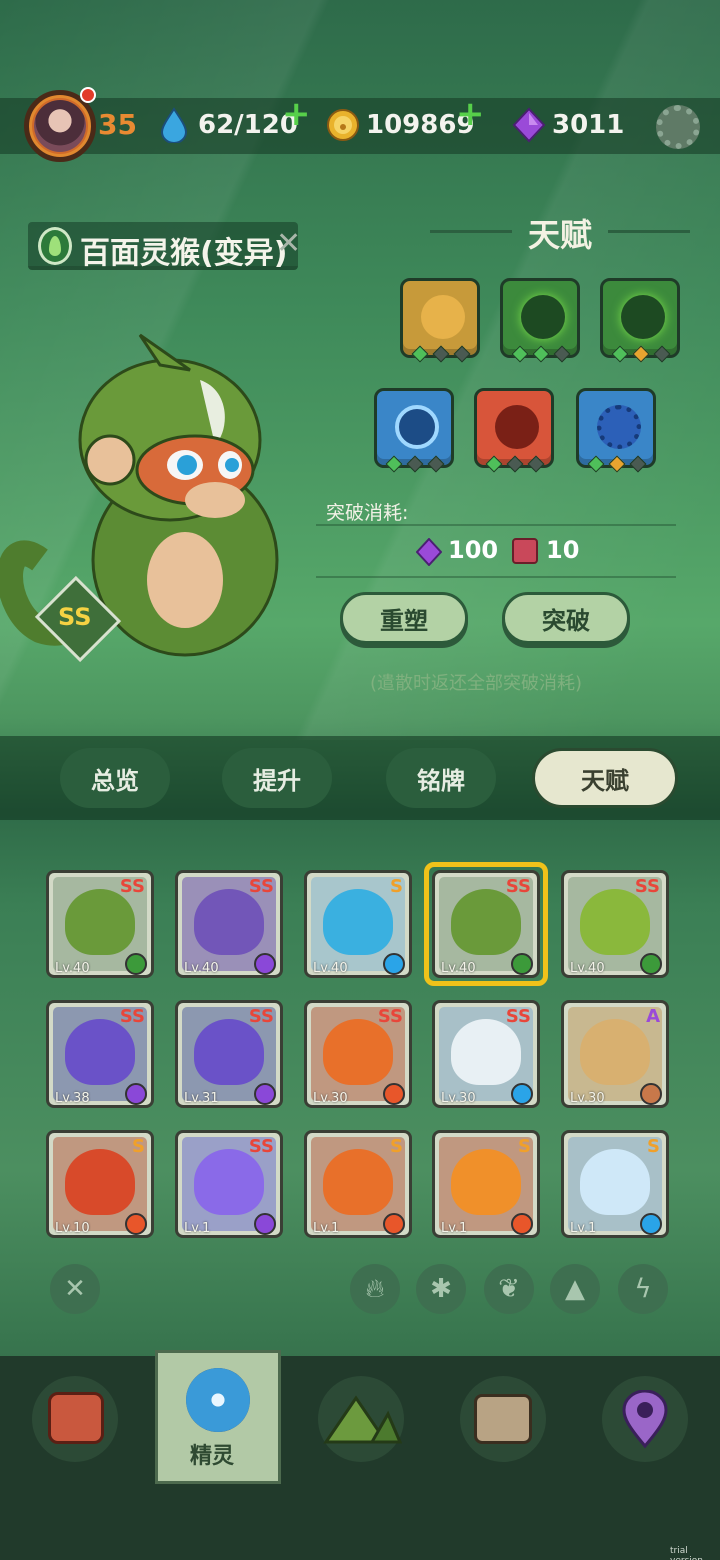 This screenshot has width=720, height=1560. What do you see at coordinates (60, 126) in the screenshot?
I see `avatar` at bounding box center [60, 126].